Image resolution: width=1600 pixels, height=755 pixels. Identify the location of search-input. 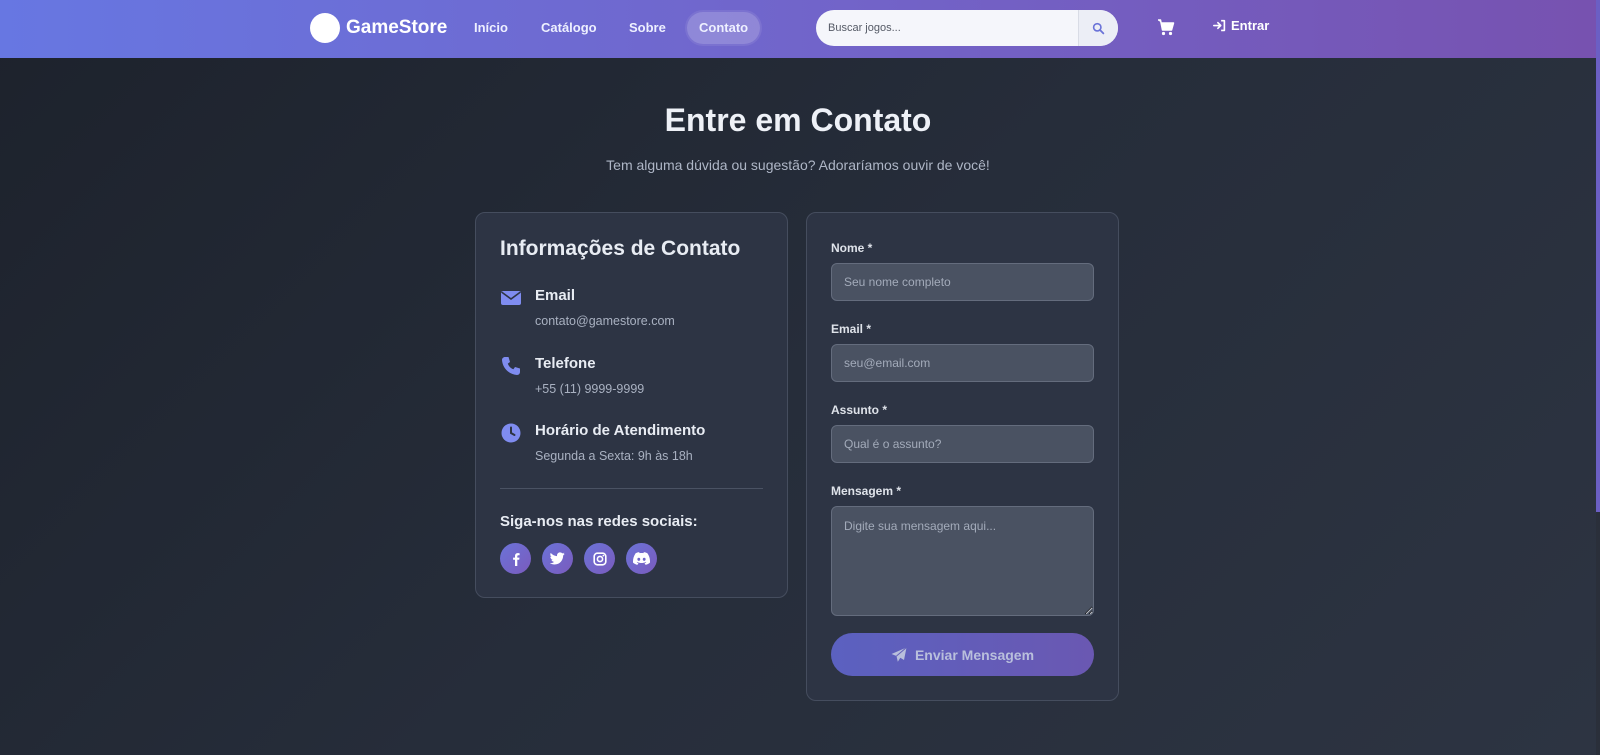
(947, 28).